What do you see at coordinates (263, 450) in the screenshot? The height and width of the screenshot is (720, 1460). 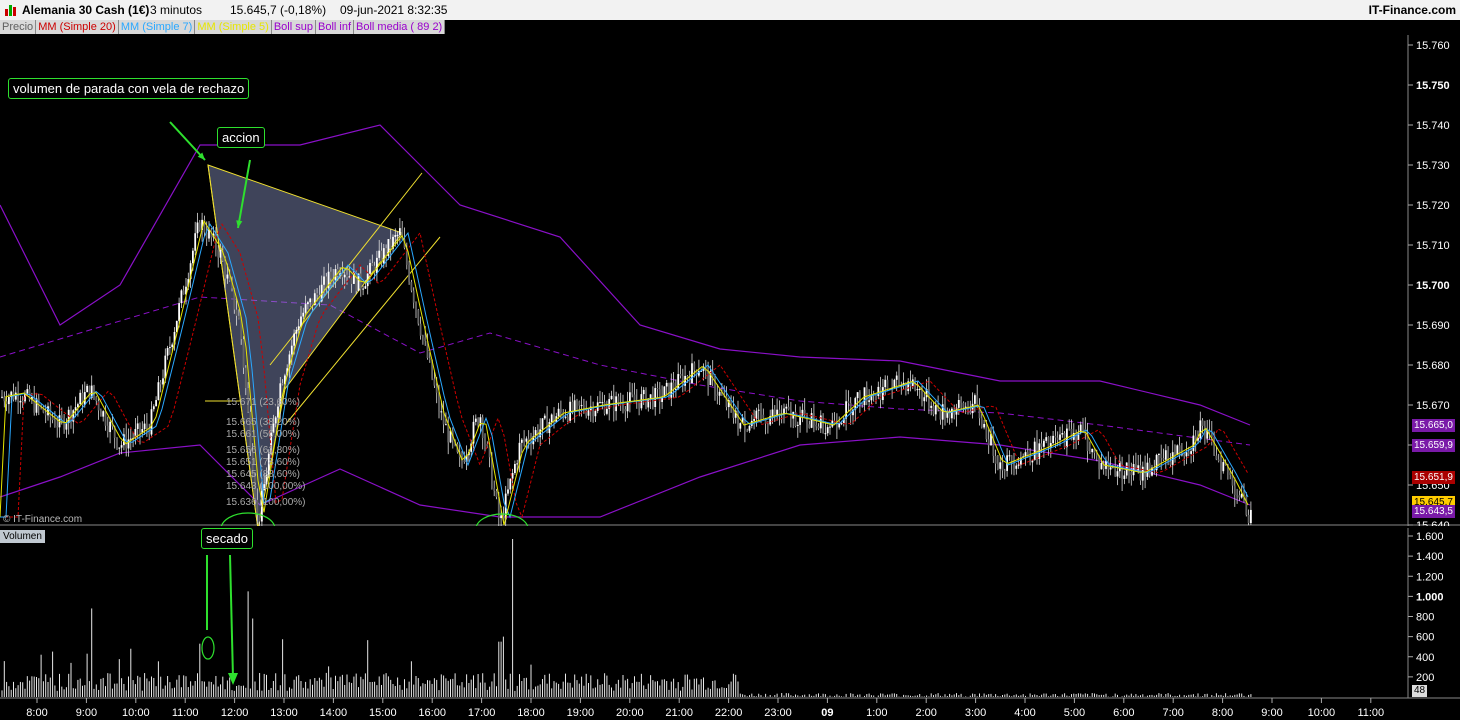 I see `fib-label-3: 15.656 (61,80%)` at bounding box center [263, 450].